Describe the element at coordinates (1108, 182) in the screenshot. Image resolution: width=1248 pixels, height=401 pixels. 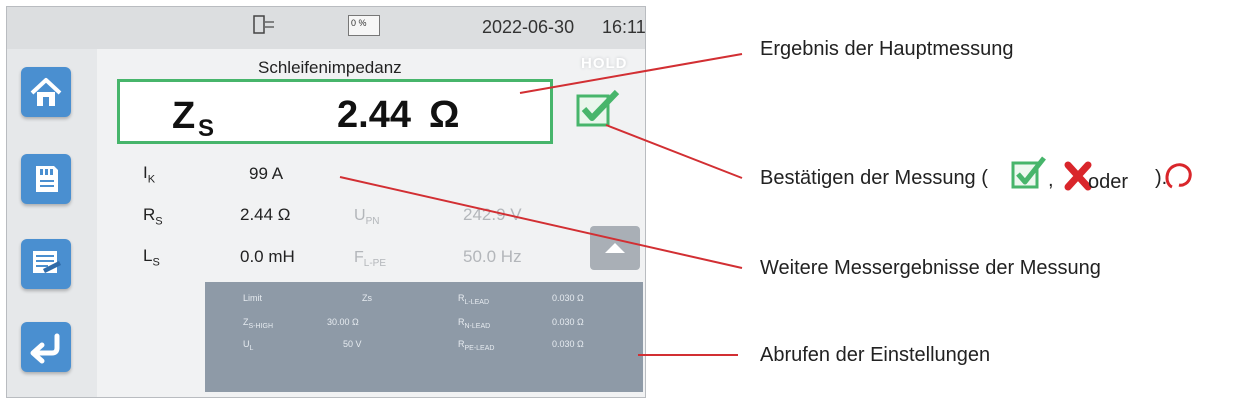
I see `annotation-confirm-or: oder` at that location.